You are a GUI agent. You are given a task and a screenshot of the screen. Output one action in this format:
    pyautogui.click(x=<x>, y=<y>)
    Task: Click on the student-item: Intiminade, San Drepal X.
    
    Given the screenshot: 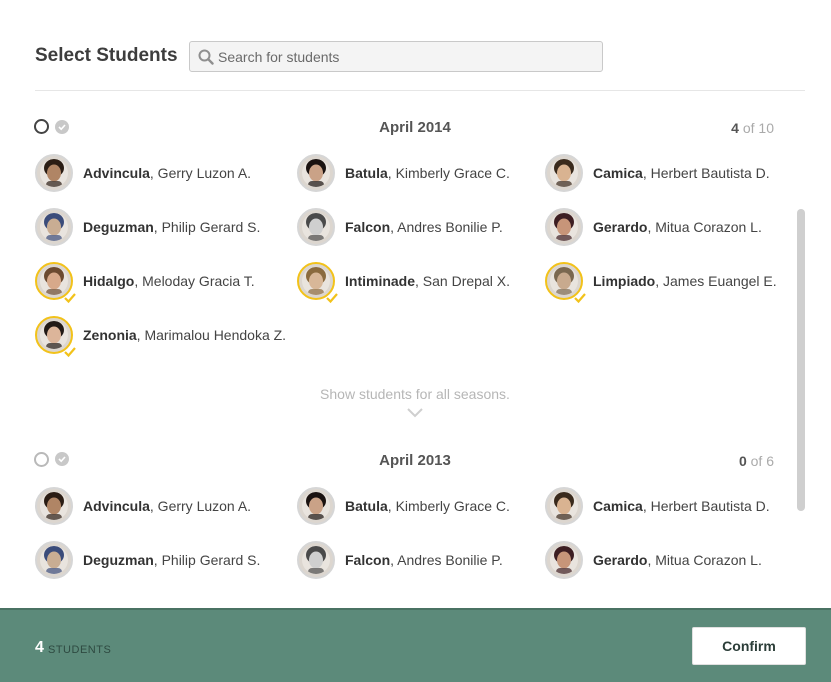 What is the action you would take?
    pyautogui.click(x=403, y=282)
    